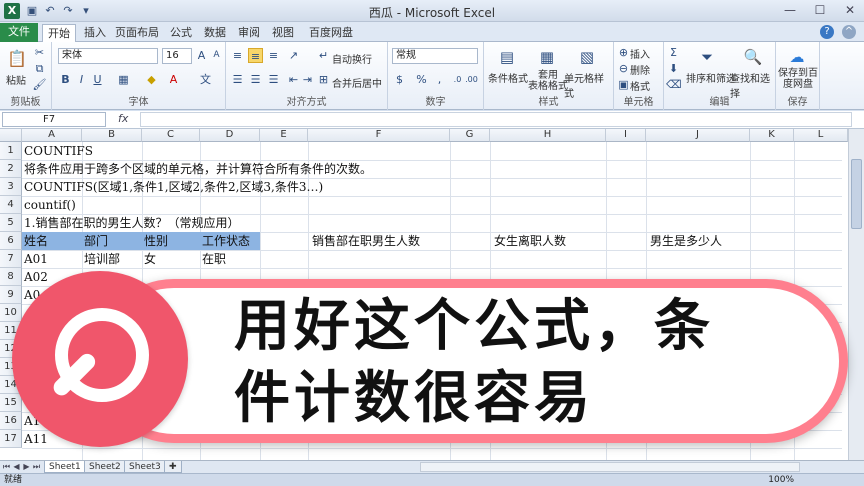 The height and width of the screenshot is (486, 864). Describe the element at coordinates (137, 33) in the screenshot. I see `tab-page-layout: 页面布局` at that location.